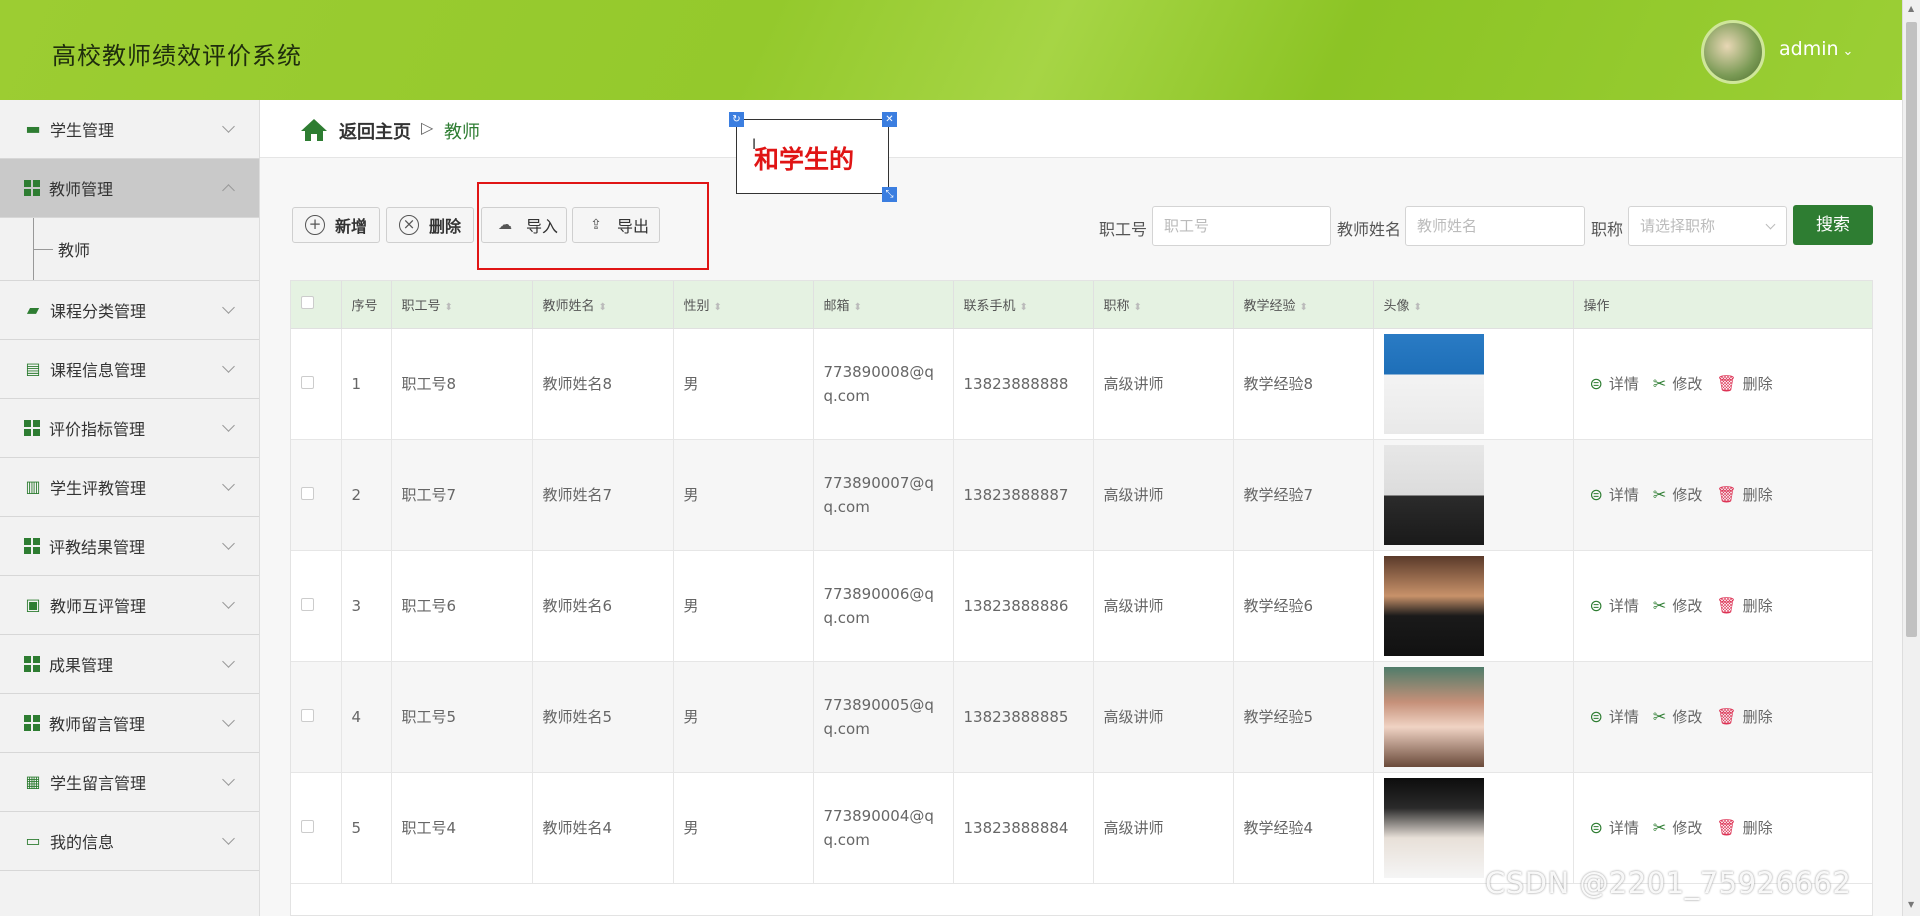  What do you see at coordinates (316, 305) in the screenshot?
I see `select-all-cell` at bounding box center [316, 305].